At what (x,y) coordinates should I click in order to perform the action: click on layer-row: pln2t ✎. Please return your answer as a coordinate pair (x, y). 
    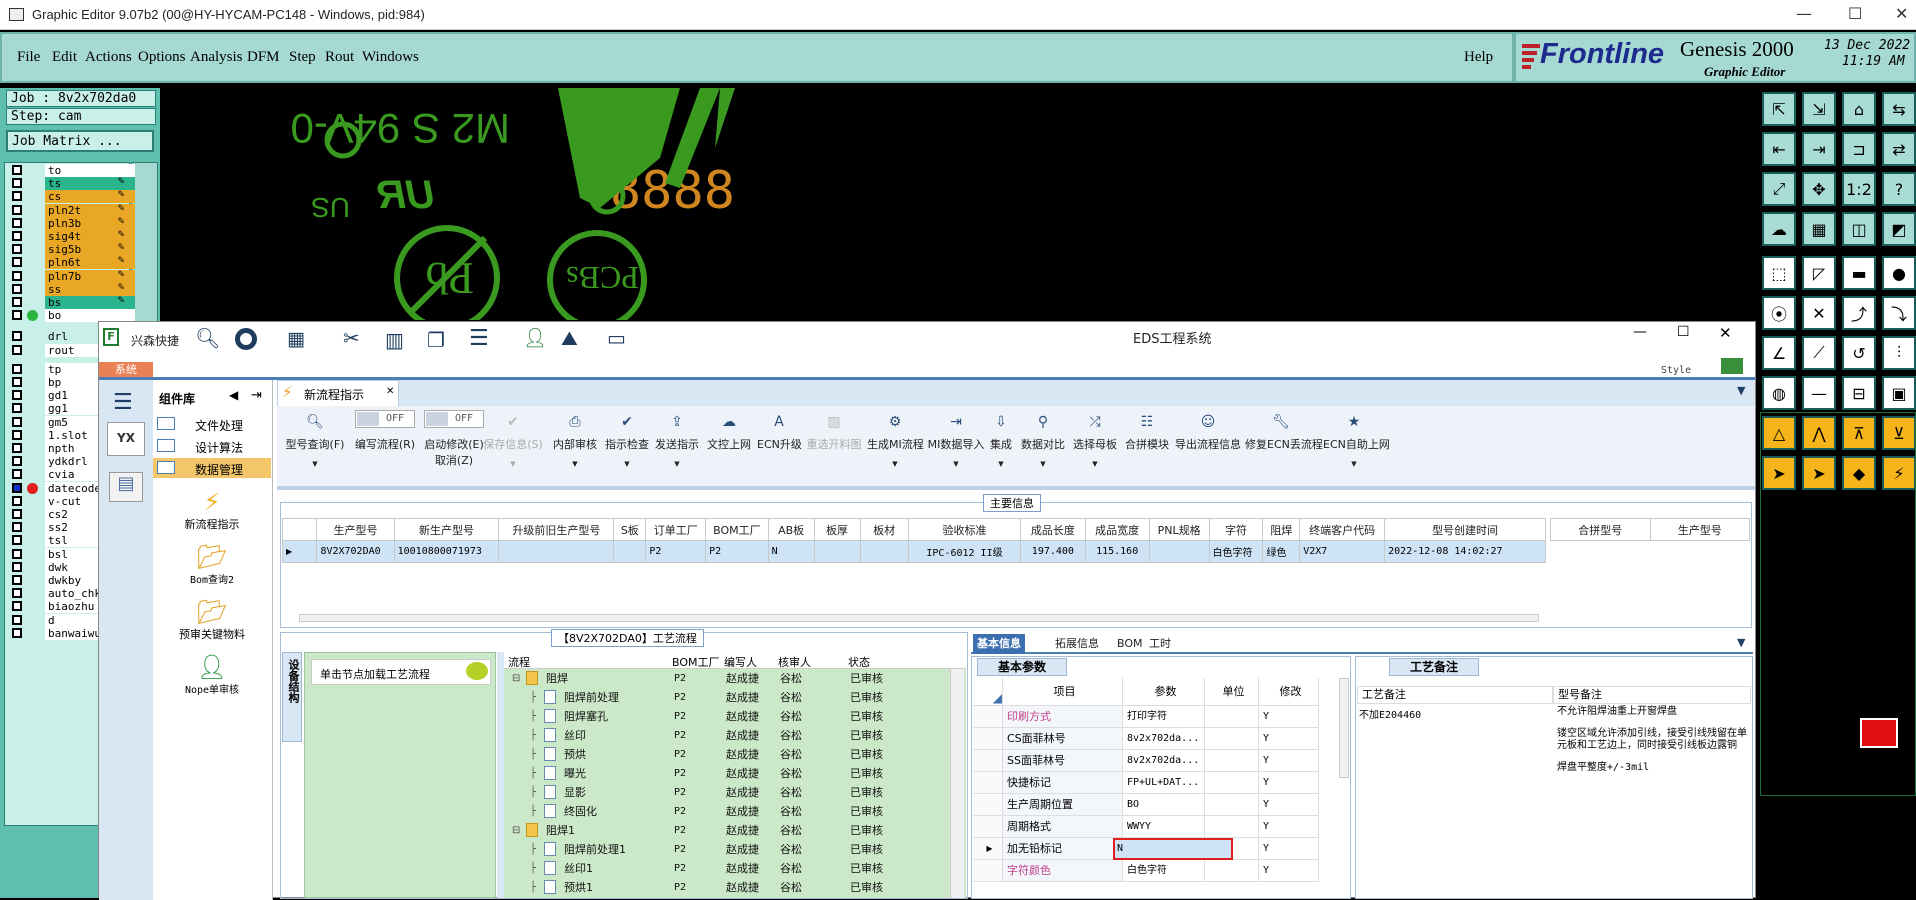
    Looking at the image, I should click on (71, 210).